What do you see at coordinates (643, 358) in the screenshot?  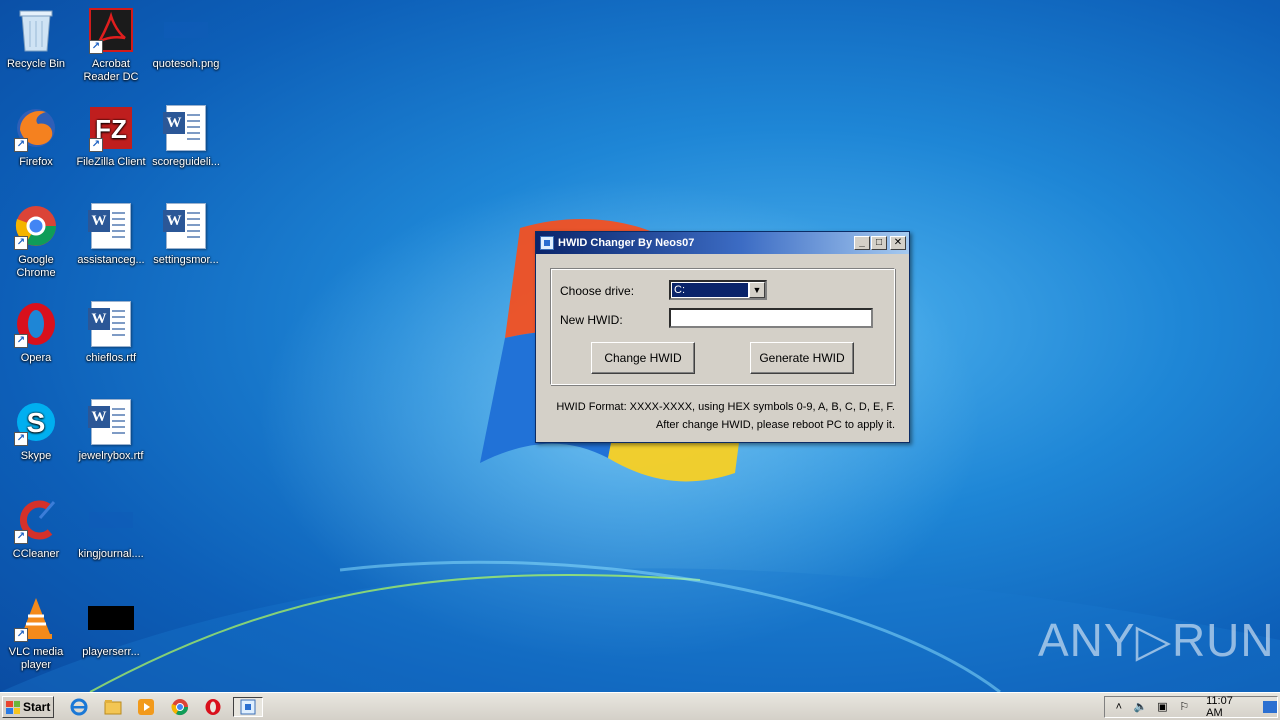 I see `change-hwid-button: Change HWID` at bounding box center [643, 358].